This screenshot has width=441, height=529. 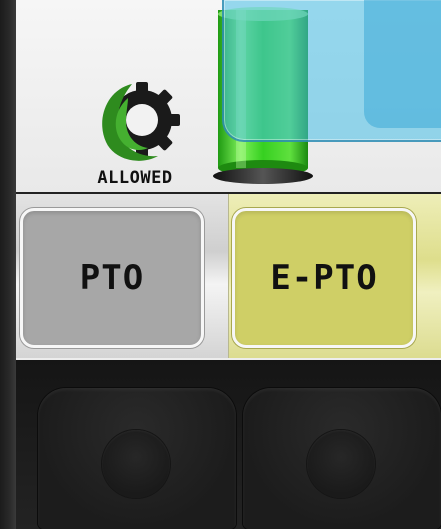 What do you see at coordinates (402, 64) in the screenshot?
I see `blue-panel-inner` at bounding box center [402, 64].